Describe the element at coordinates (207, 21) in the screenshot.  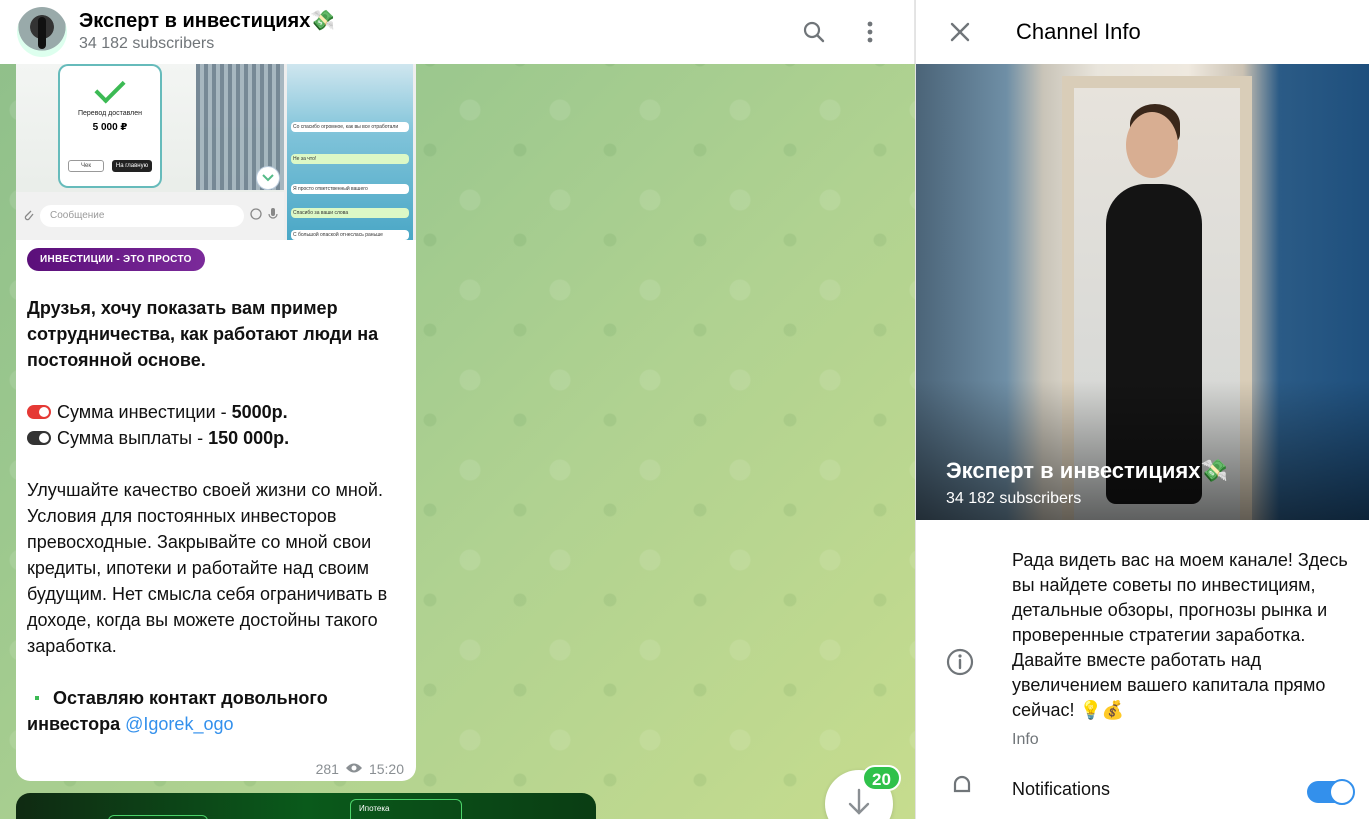
I see `chat-title: Эксперт в инвестициях💸` at that location.